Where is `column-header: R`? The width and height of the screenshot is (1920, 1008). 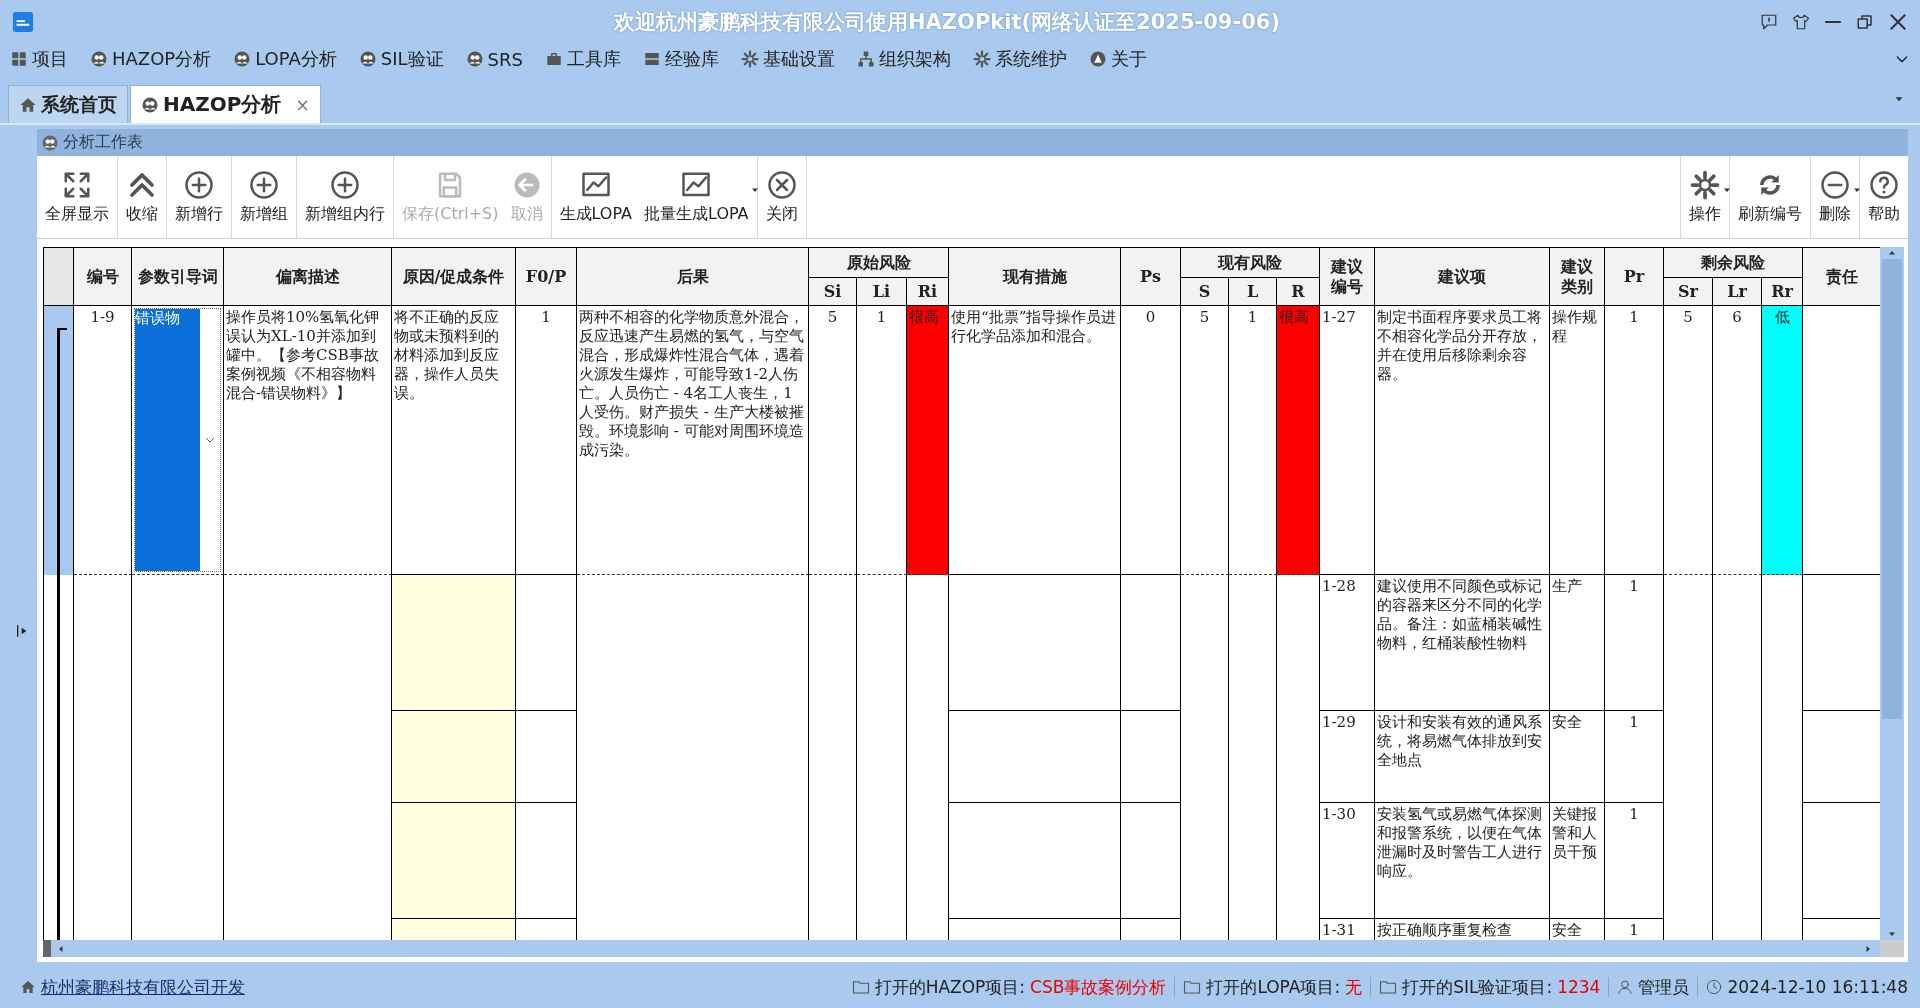 column-header: R is located at coordinates (1298, 292).